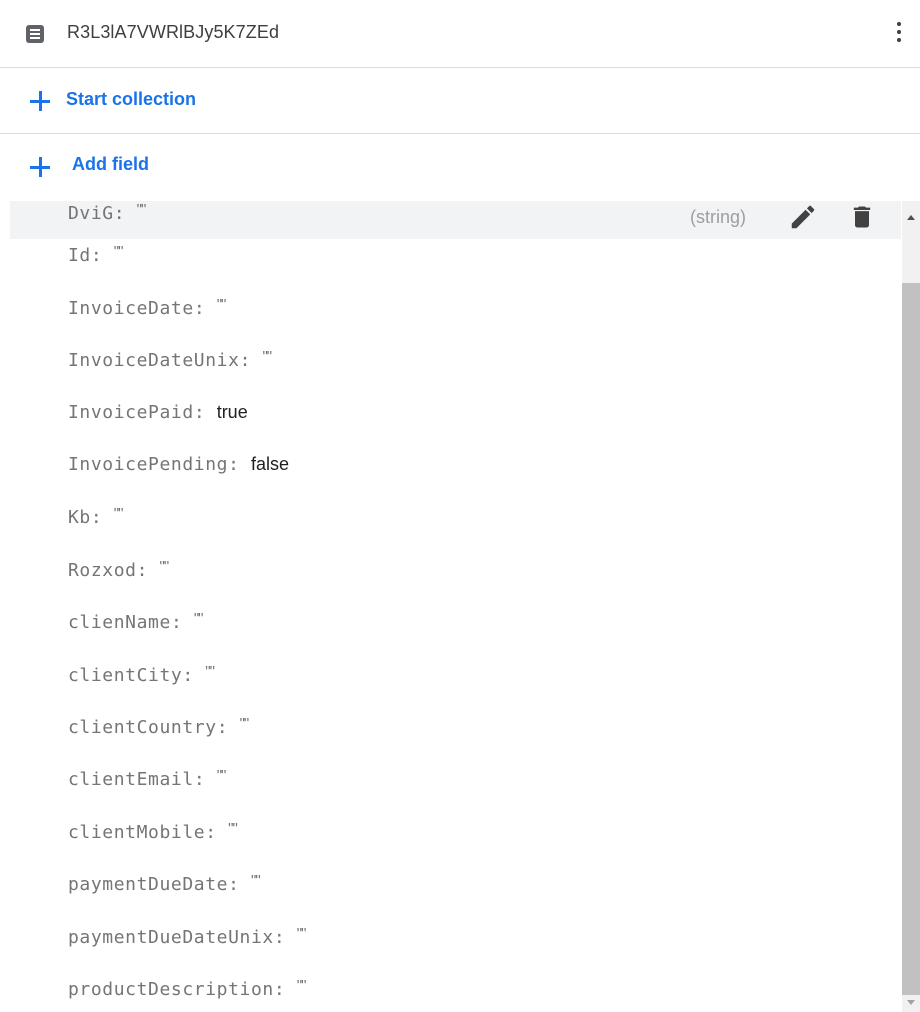 This screenshot has height=1012, width=920. What do you see at coordinates (460, 167) in the screenshot?
I see `add-field-button: Add field` at bounding box center [460, 167].